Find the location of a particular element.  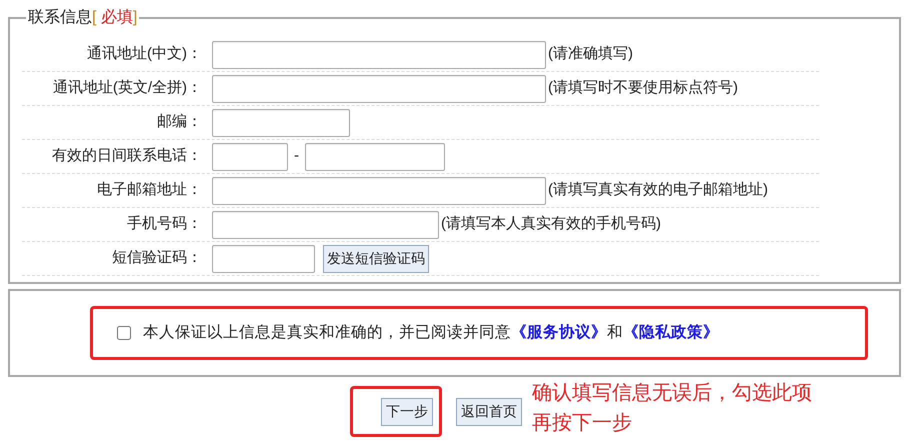

section-legend: 联系信息[ 必填] is located at coordinates (83, 18).